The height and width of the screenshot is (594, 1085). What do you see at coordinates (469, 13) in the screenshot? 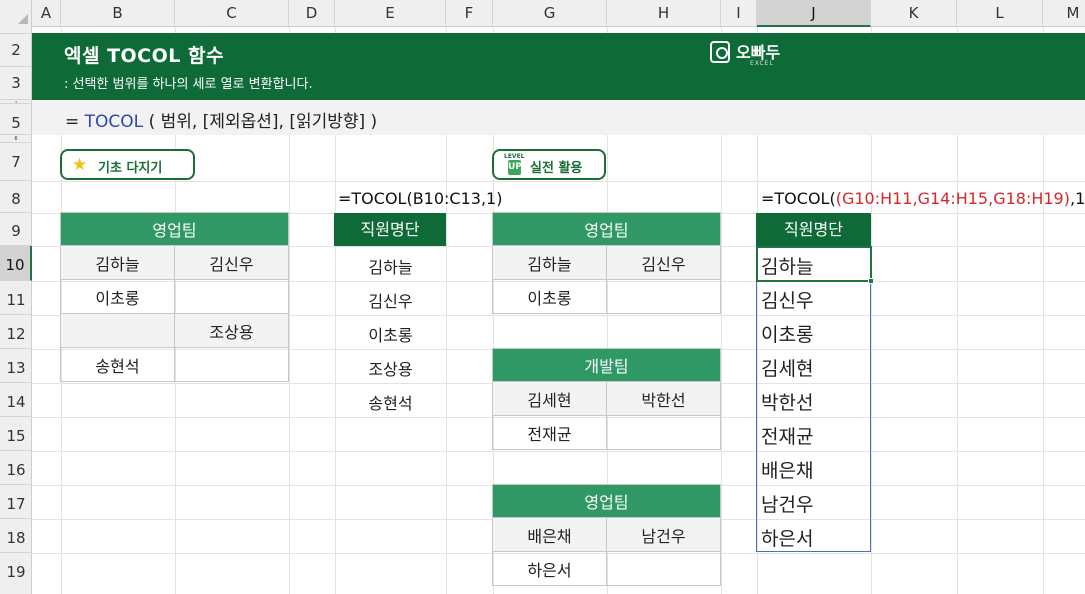
I see `column-header-f: F` at bounding box center [469, 13].